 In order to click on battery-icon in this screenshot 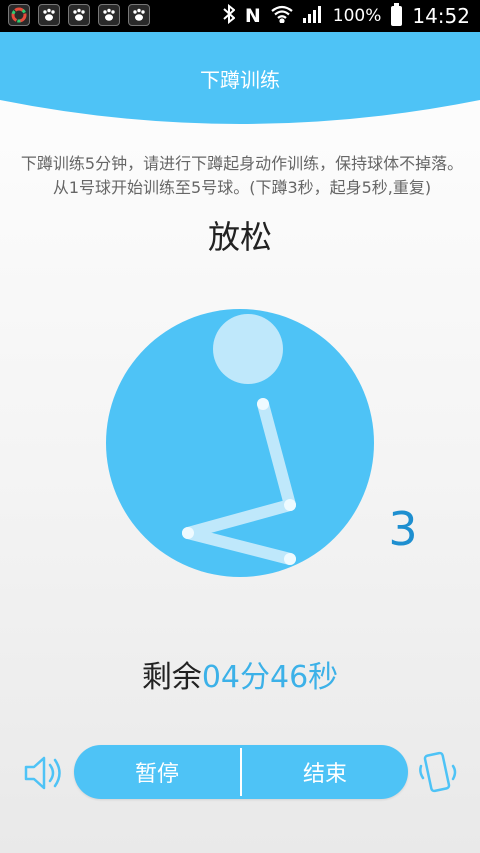, I will do `click(397, 14)`.